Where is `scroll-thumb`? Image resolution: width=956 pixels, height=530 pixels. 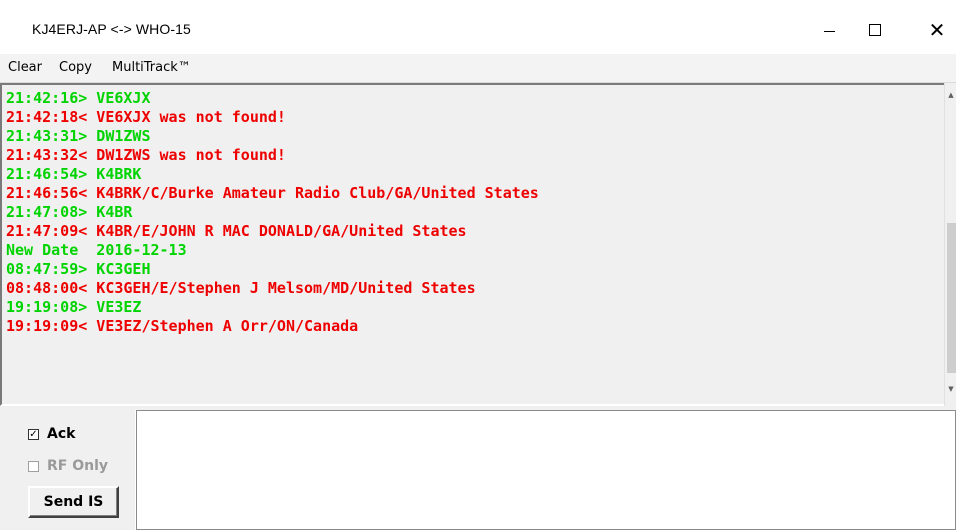 scroll-thumb is located at coordinates (951, 298).